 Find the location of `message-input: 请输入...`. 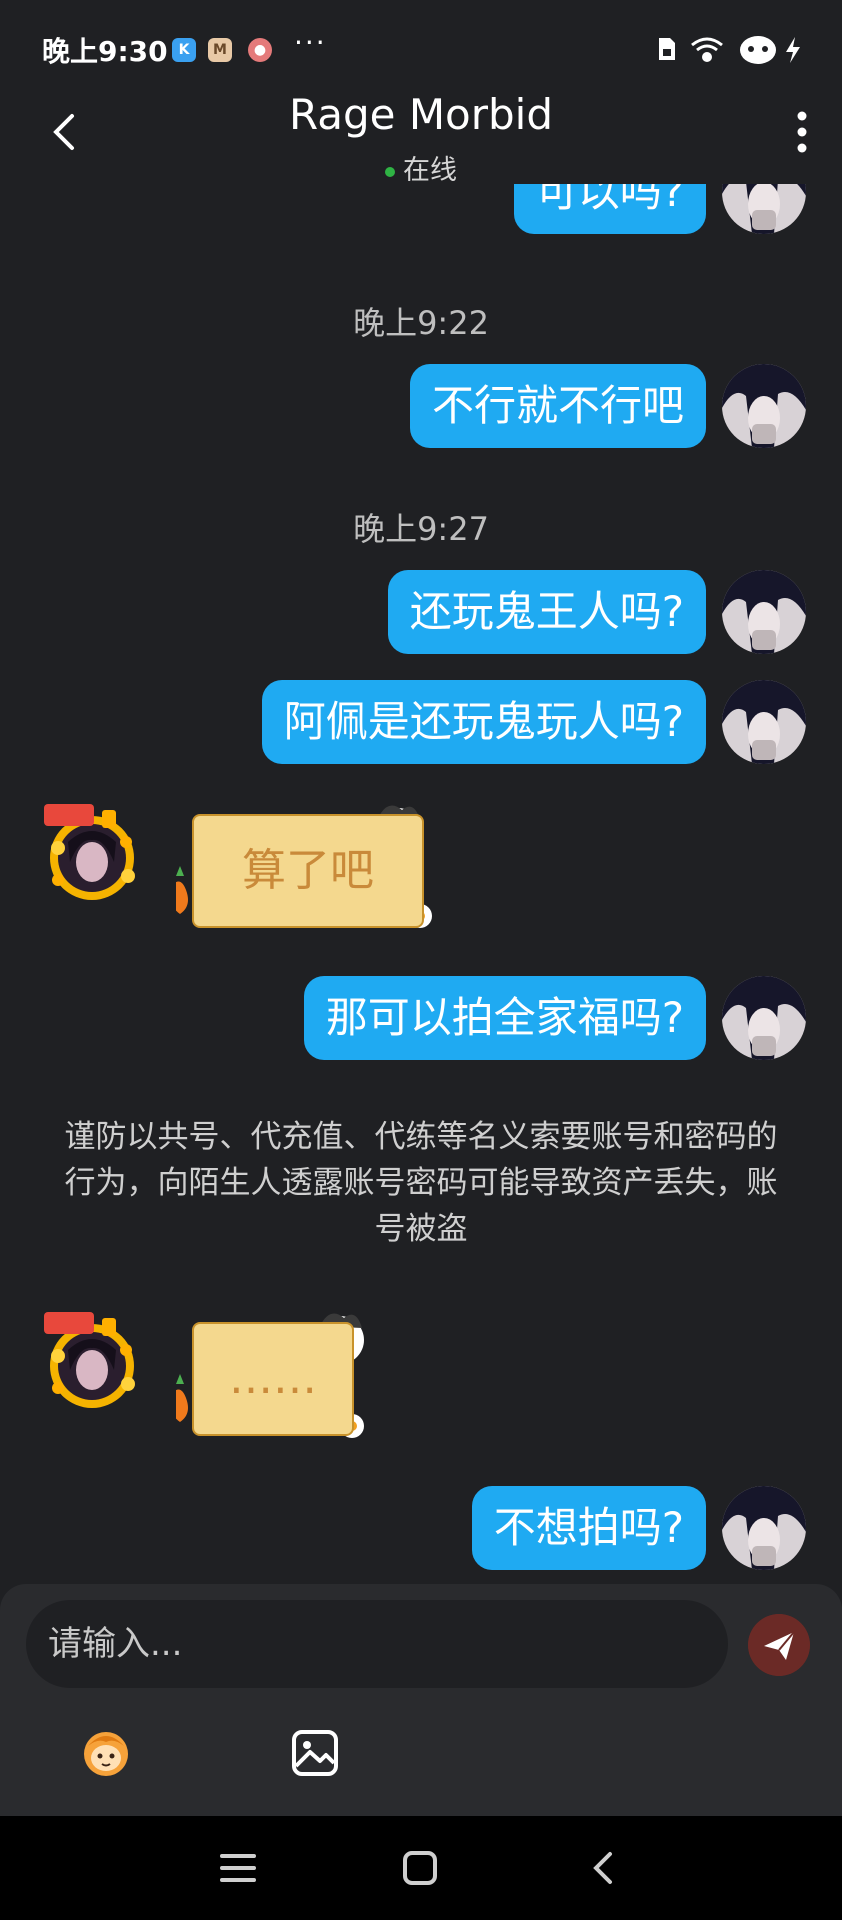

message-input: 请输入... is located at coordinates (377, 1644).